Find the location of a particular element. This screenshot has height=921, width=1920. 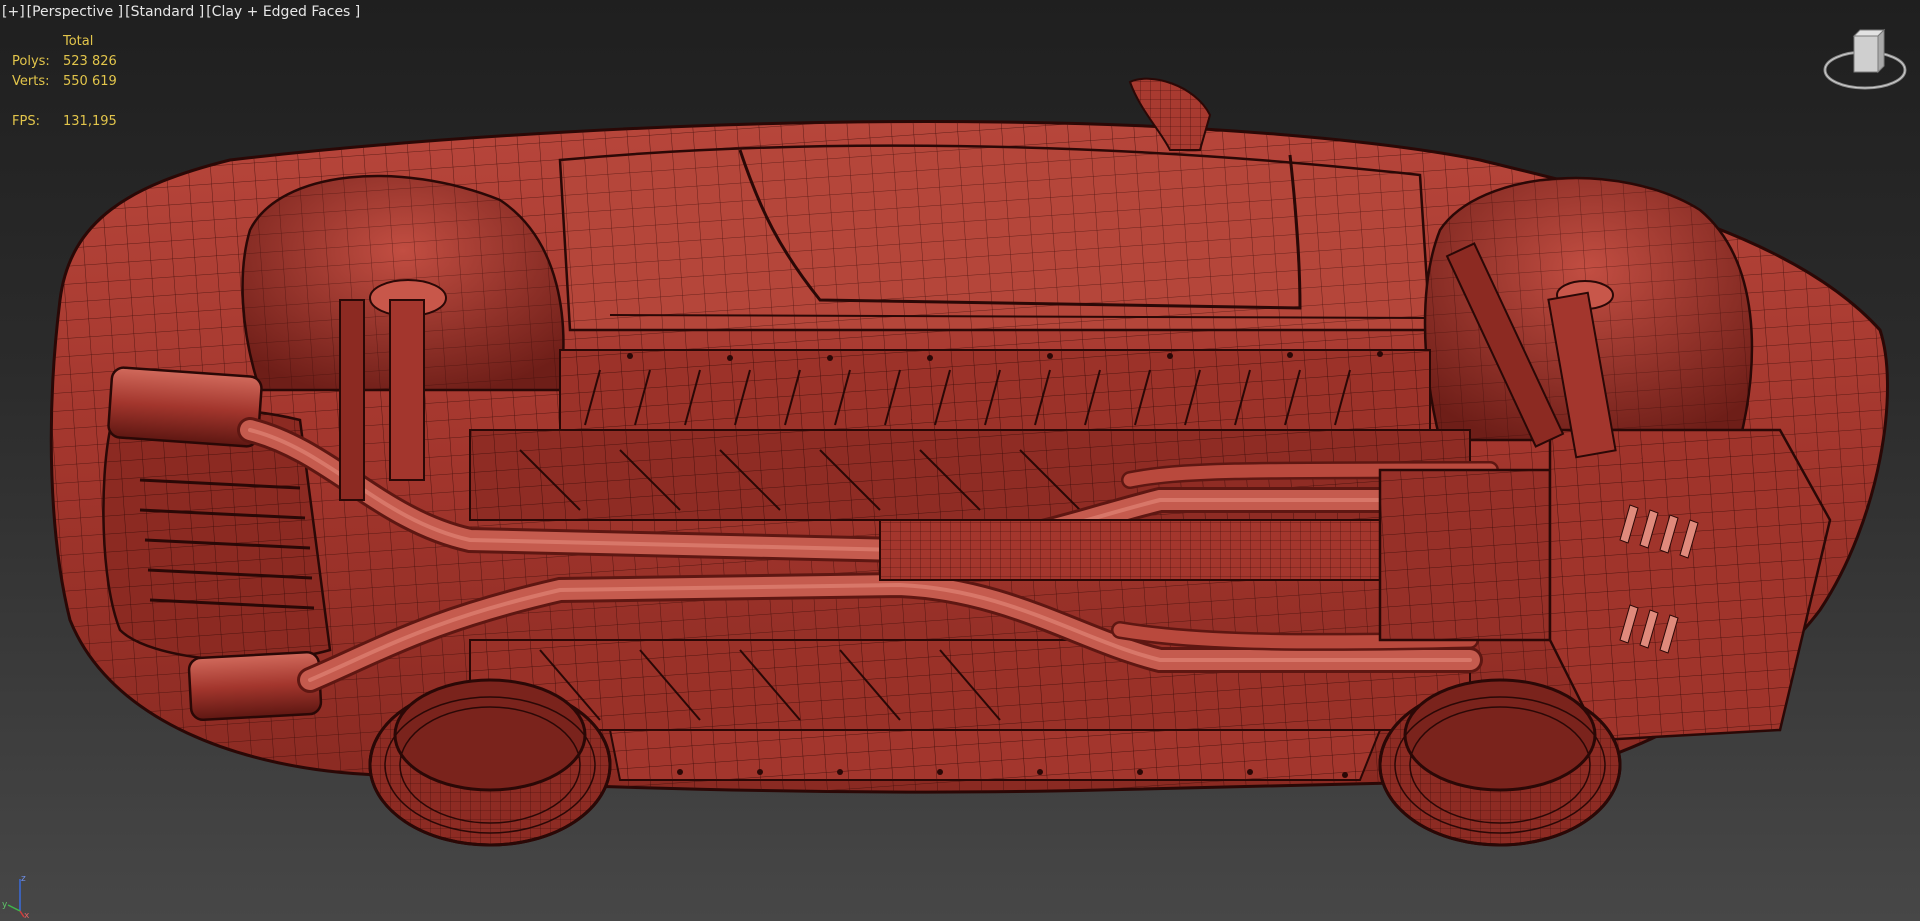

axis-y-label: y is located at coordinates (5, 905).